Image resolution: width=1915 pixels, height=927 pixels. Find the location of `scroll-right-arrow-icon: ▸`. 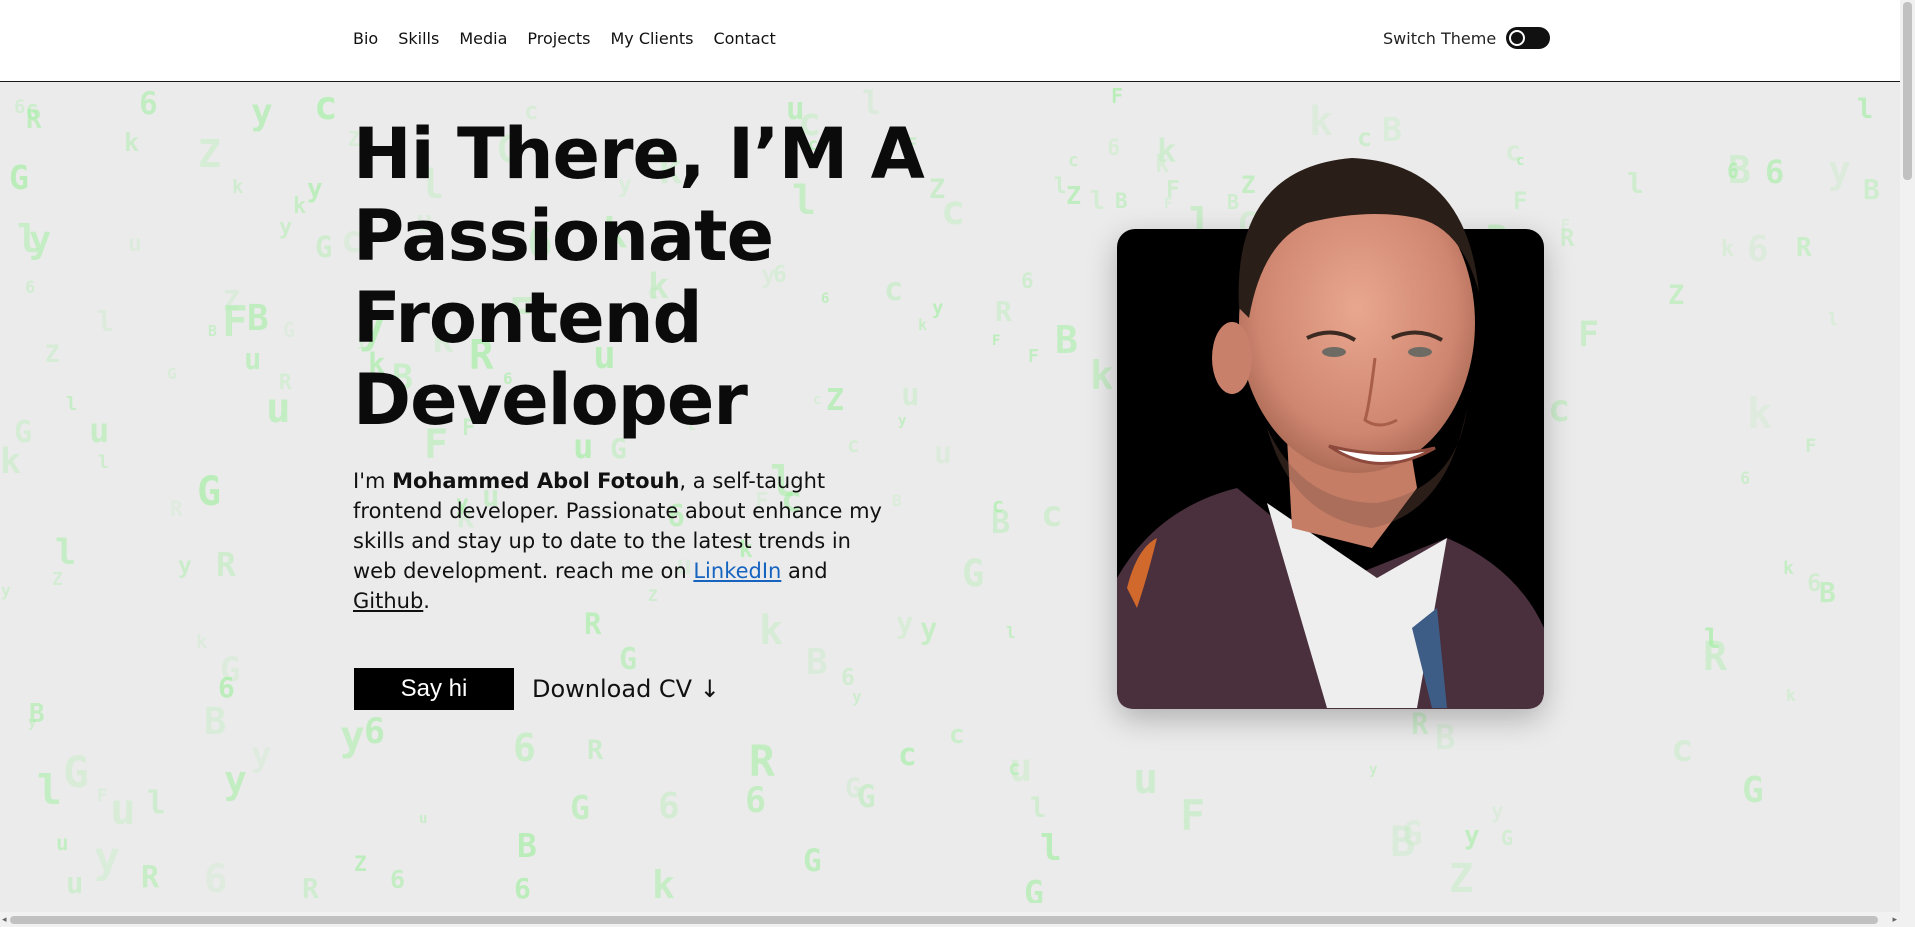

scroll-right-arrow-icon: ▸ is located at coordinates (1894, 920).